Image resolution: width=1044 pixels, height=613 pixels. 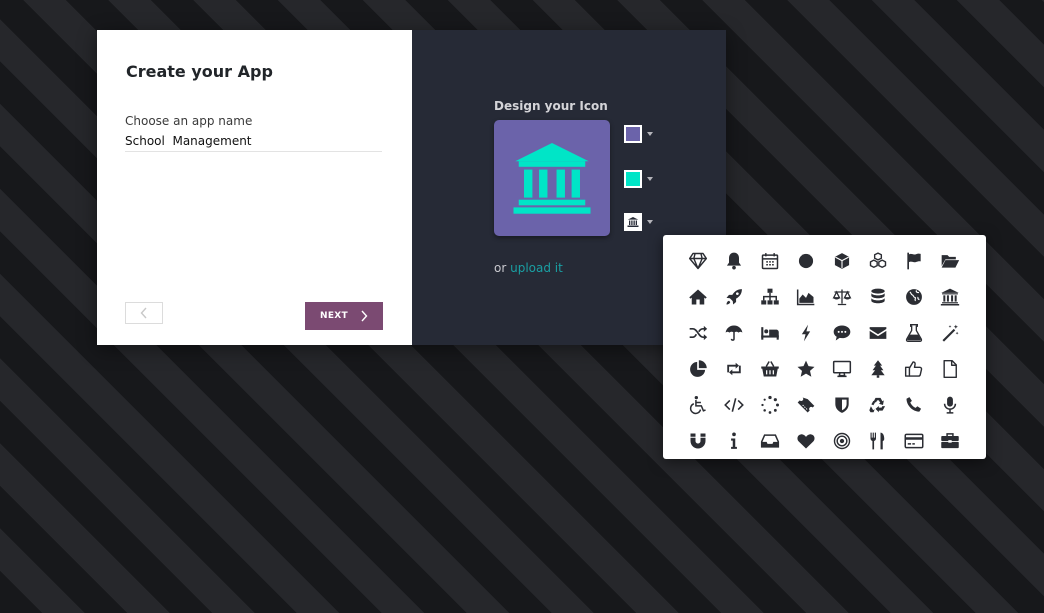 I want to click on area-chart-icon, so click(x=805, y=297).